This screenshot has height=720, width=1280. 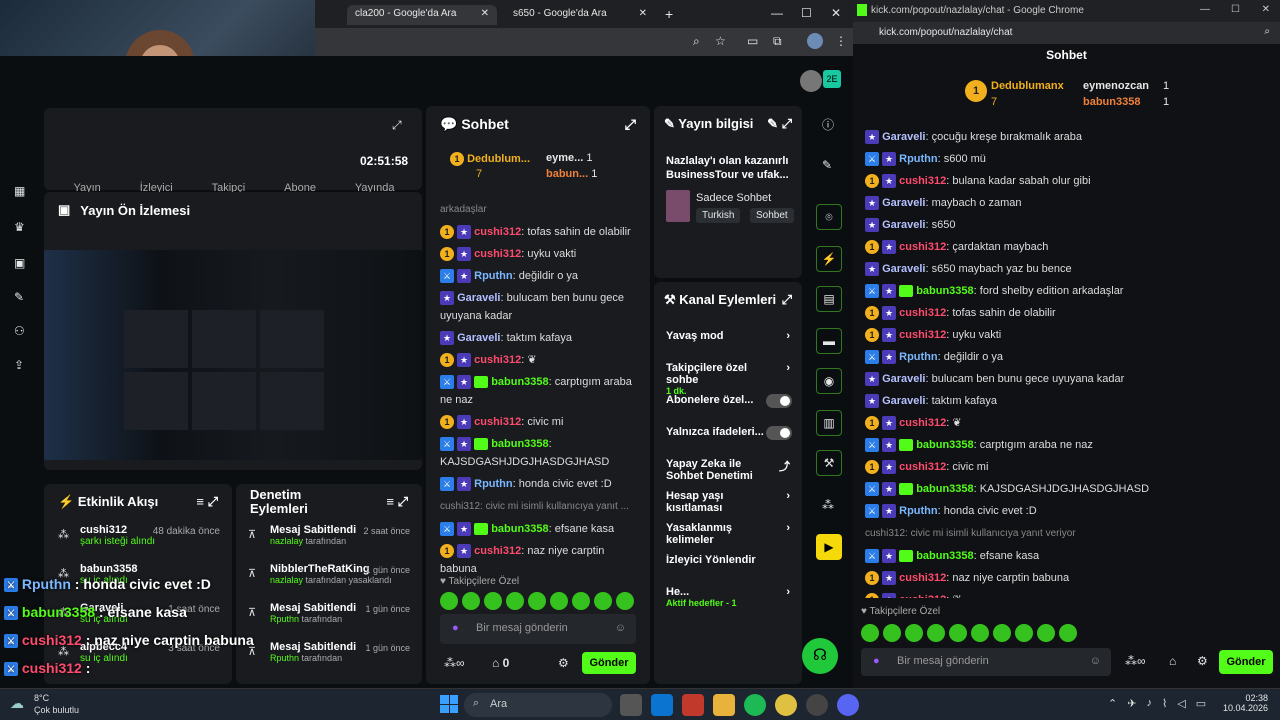 I want to click on spotify-icon, so click(x=755, y=705).